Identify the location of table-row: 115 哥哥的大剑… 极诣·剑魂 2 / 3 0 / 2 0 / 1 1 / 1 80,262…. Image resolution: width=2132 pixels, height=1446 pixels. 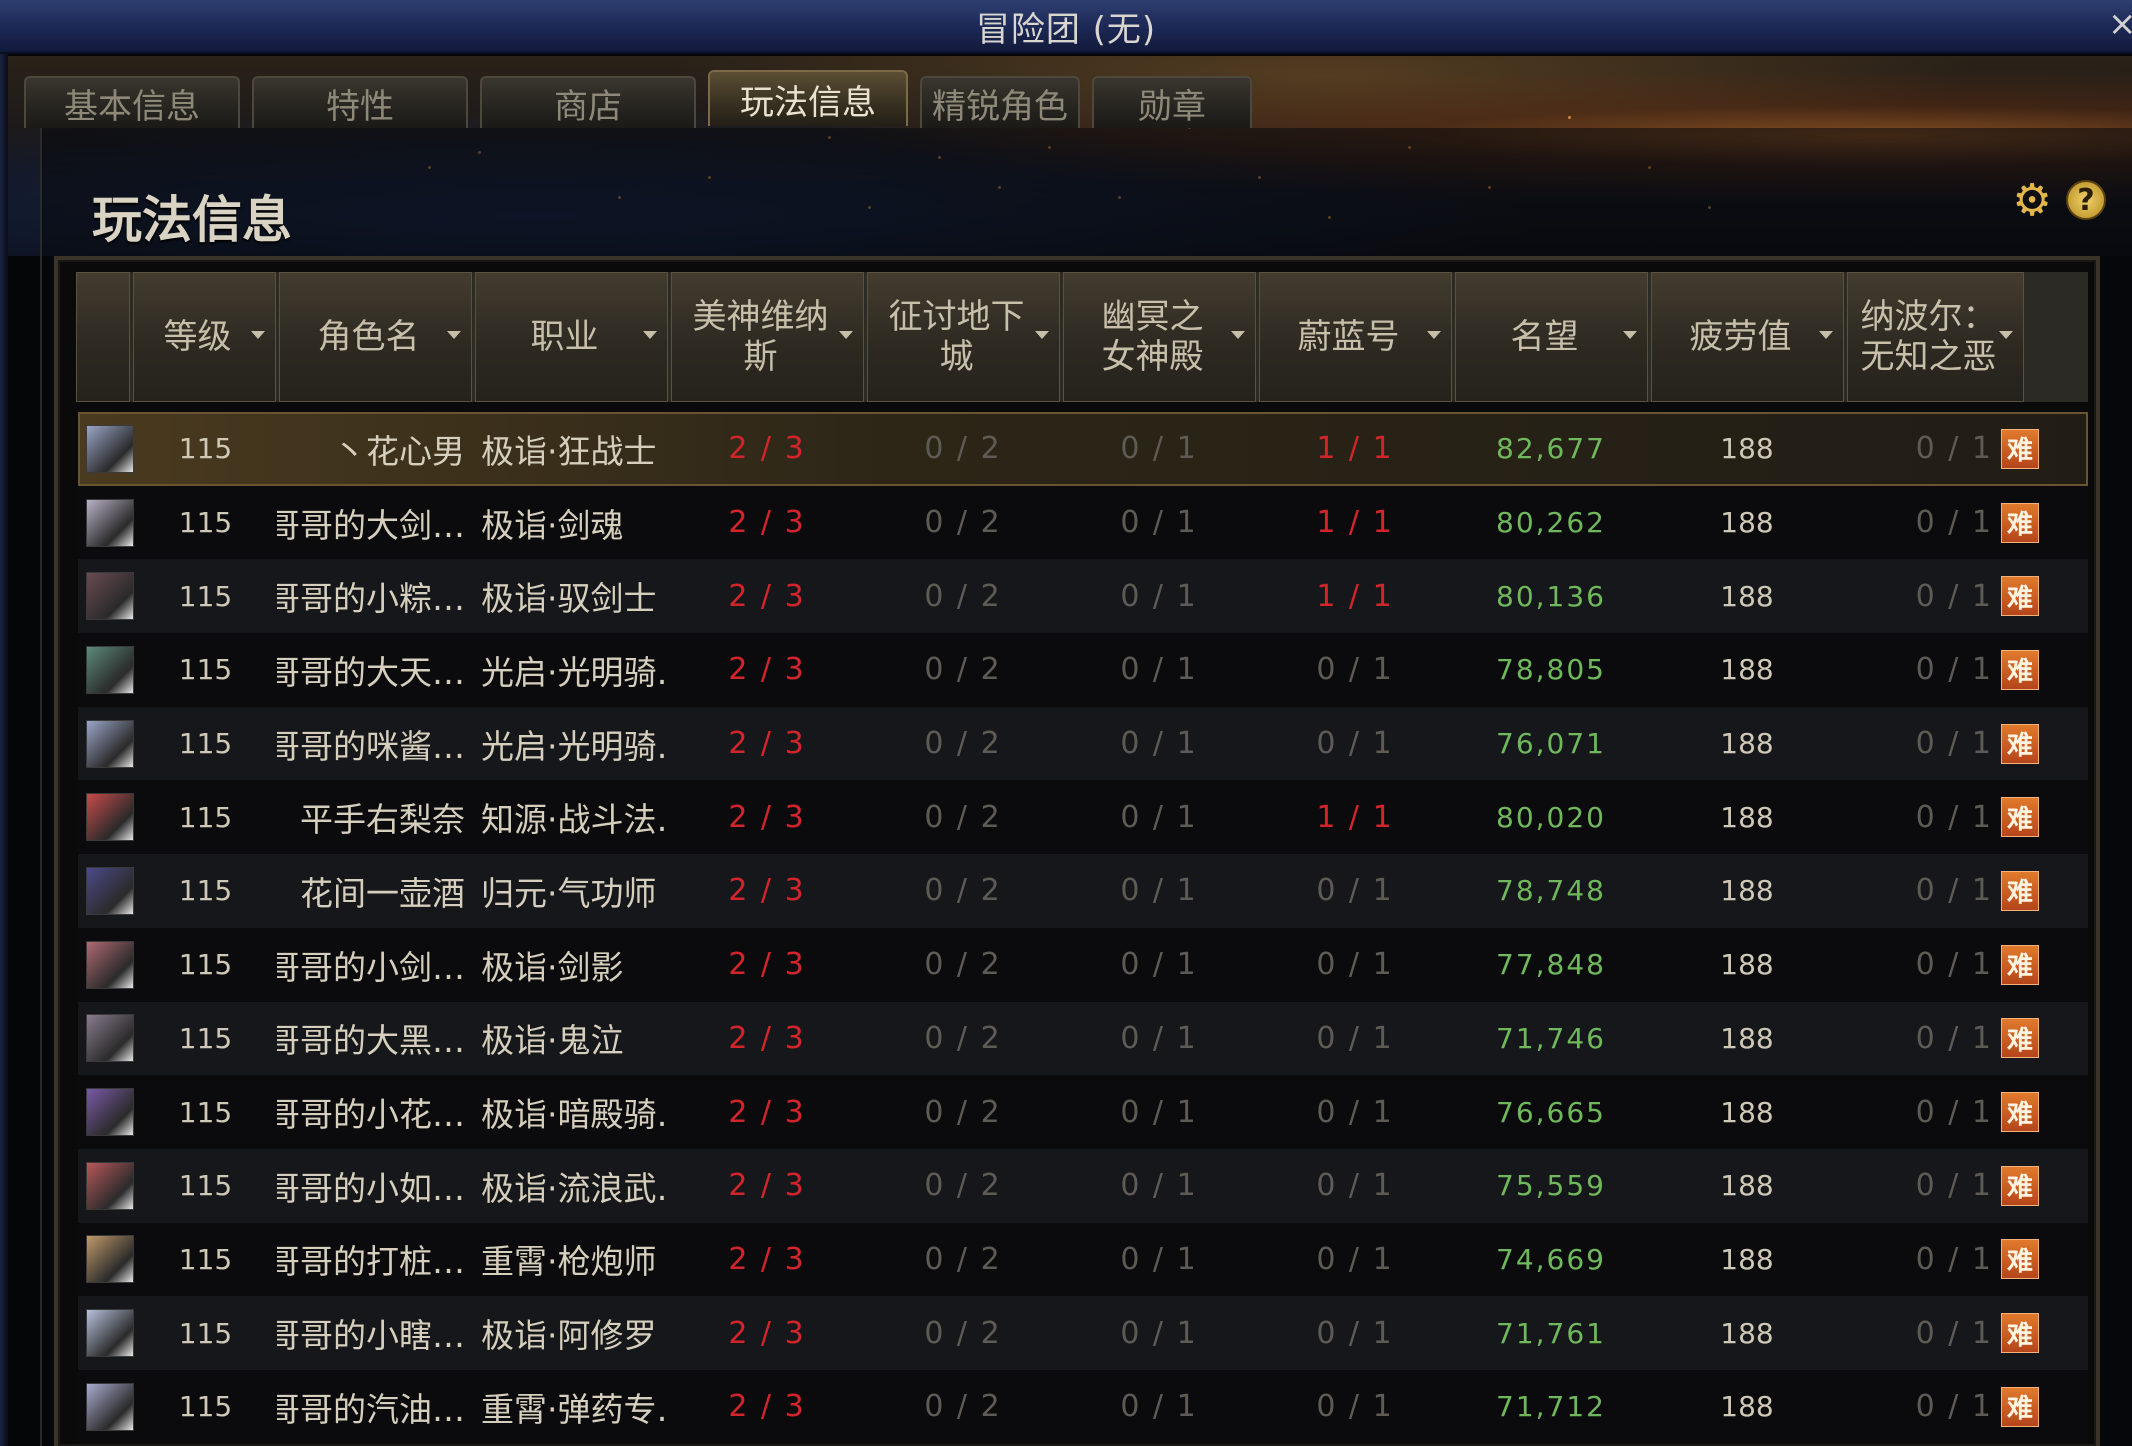
(1083, 522).